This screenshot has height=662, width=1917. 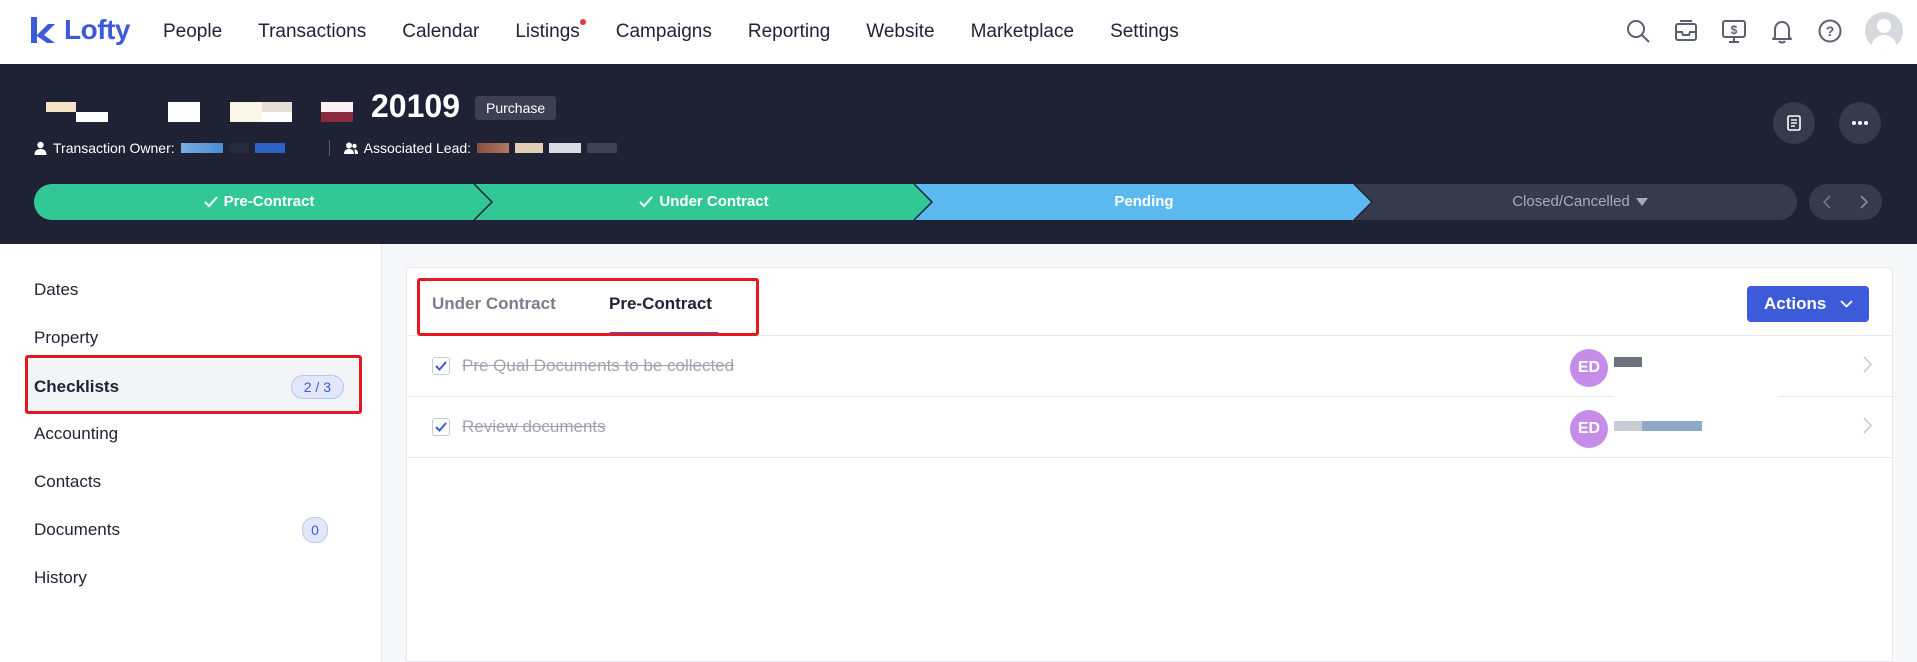 I want to click on transaction-type-badge: Purchase, so click(x=516, y=108).